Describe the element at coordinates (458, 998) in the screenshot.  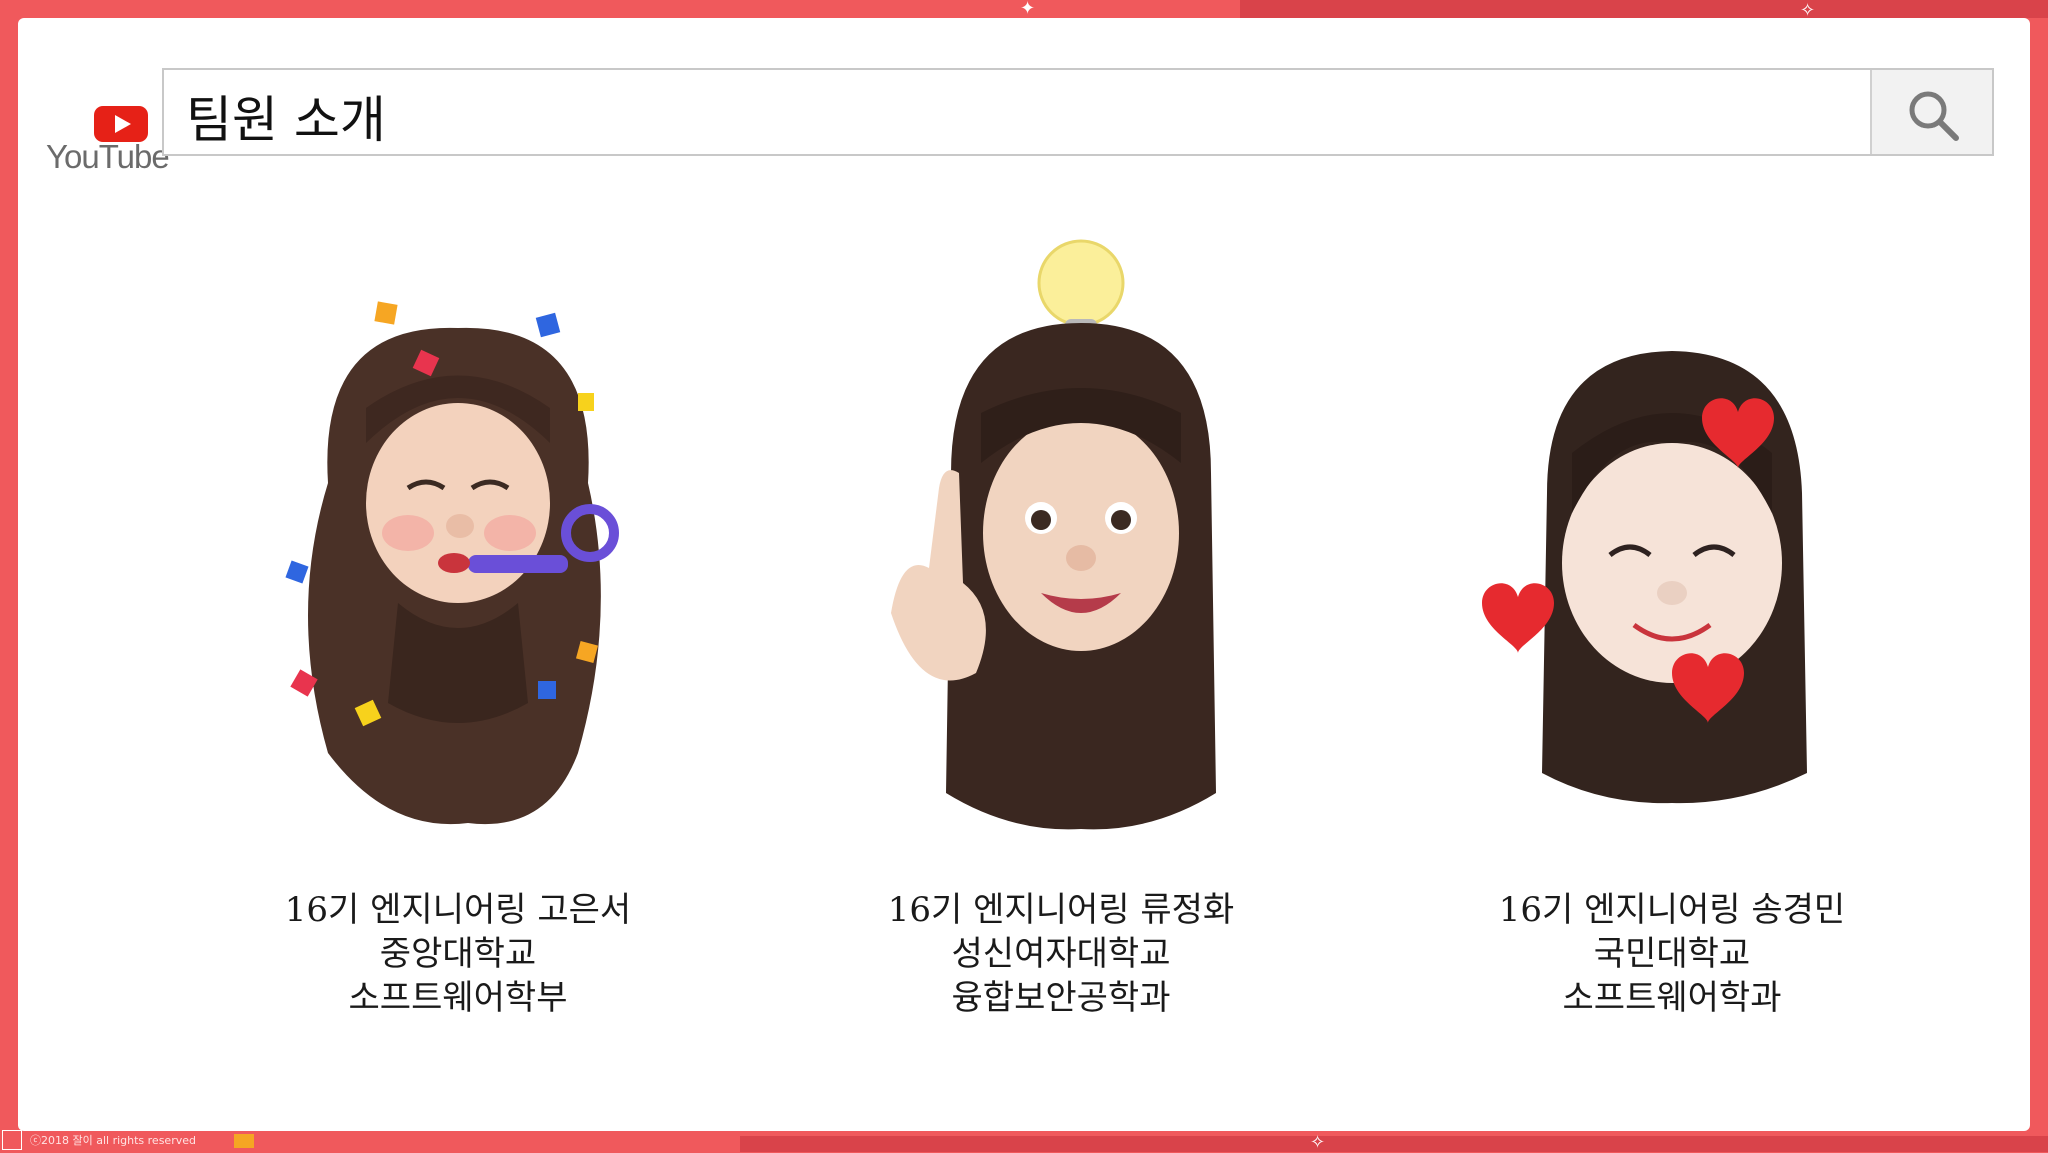
I see `member-major-line: 소프트웨어학부` at that location.